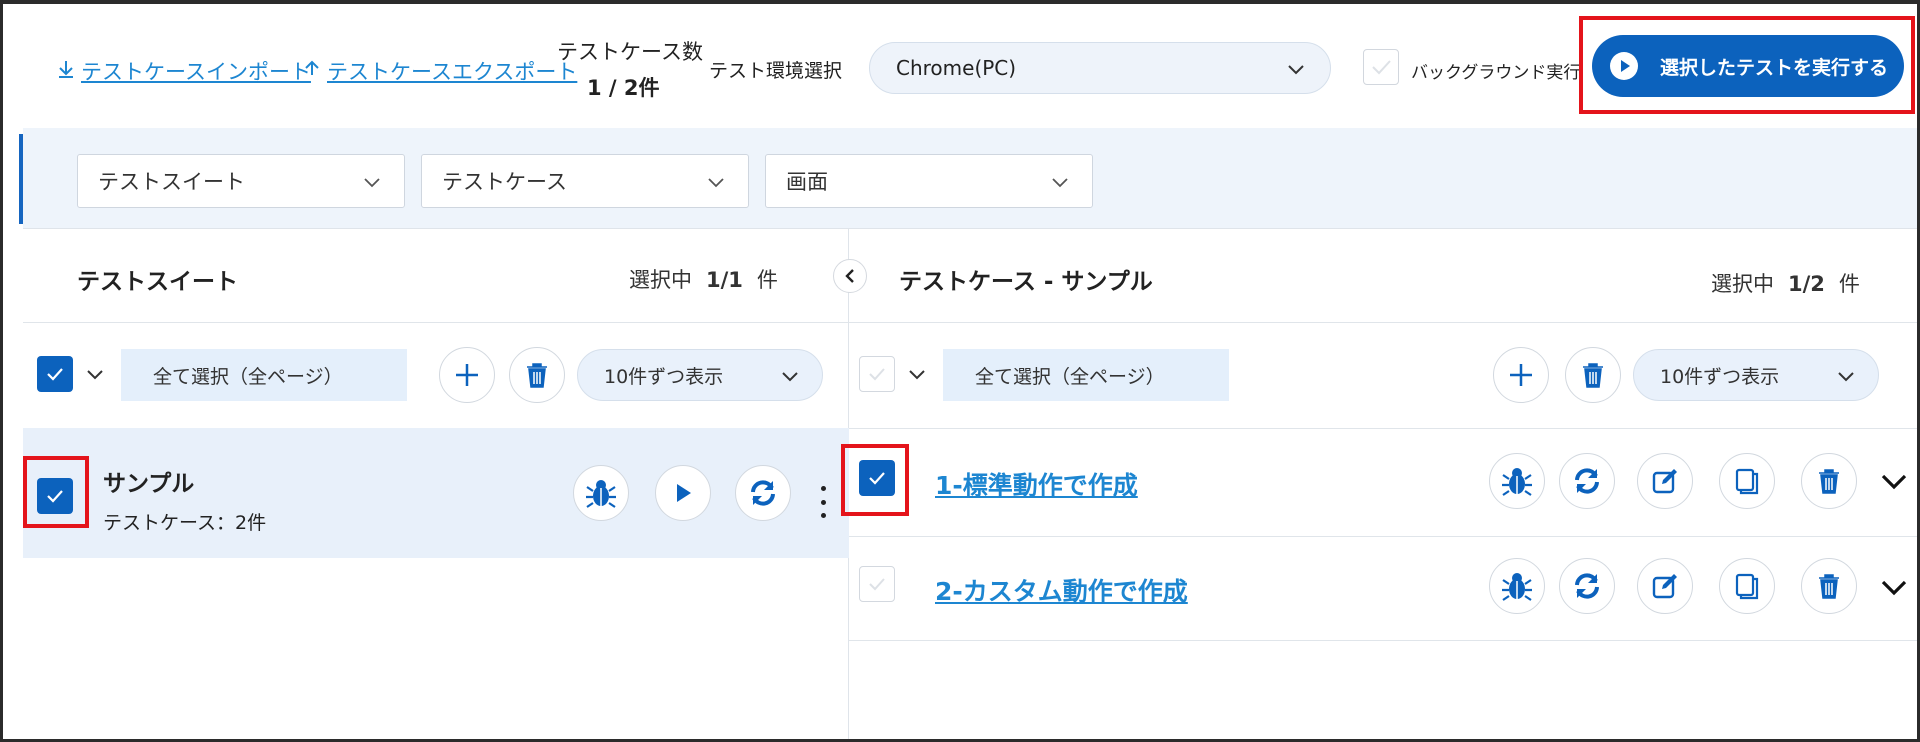 The height and width of the screenshot is (742, 1920). Describe the element at coordinates (823, 488) in the screenshot. I see `kebab-icon` at that location.